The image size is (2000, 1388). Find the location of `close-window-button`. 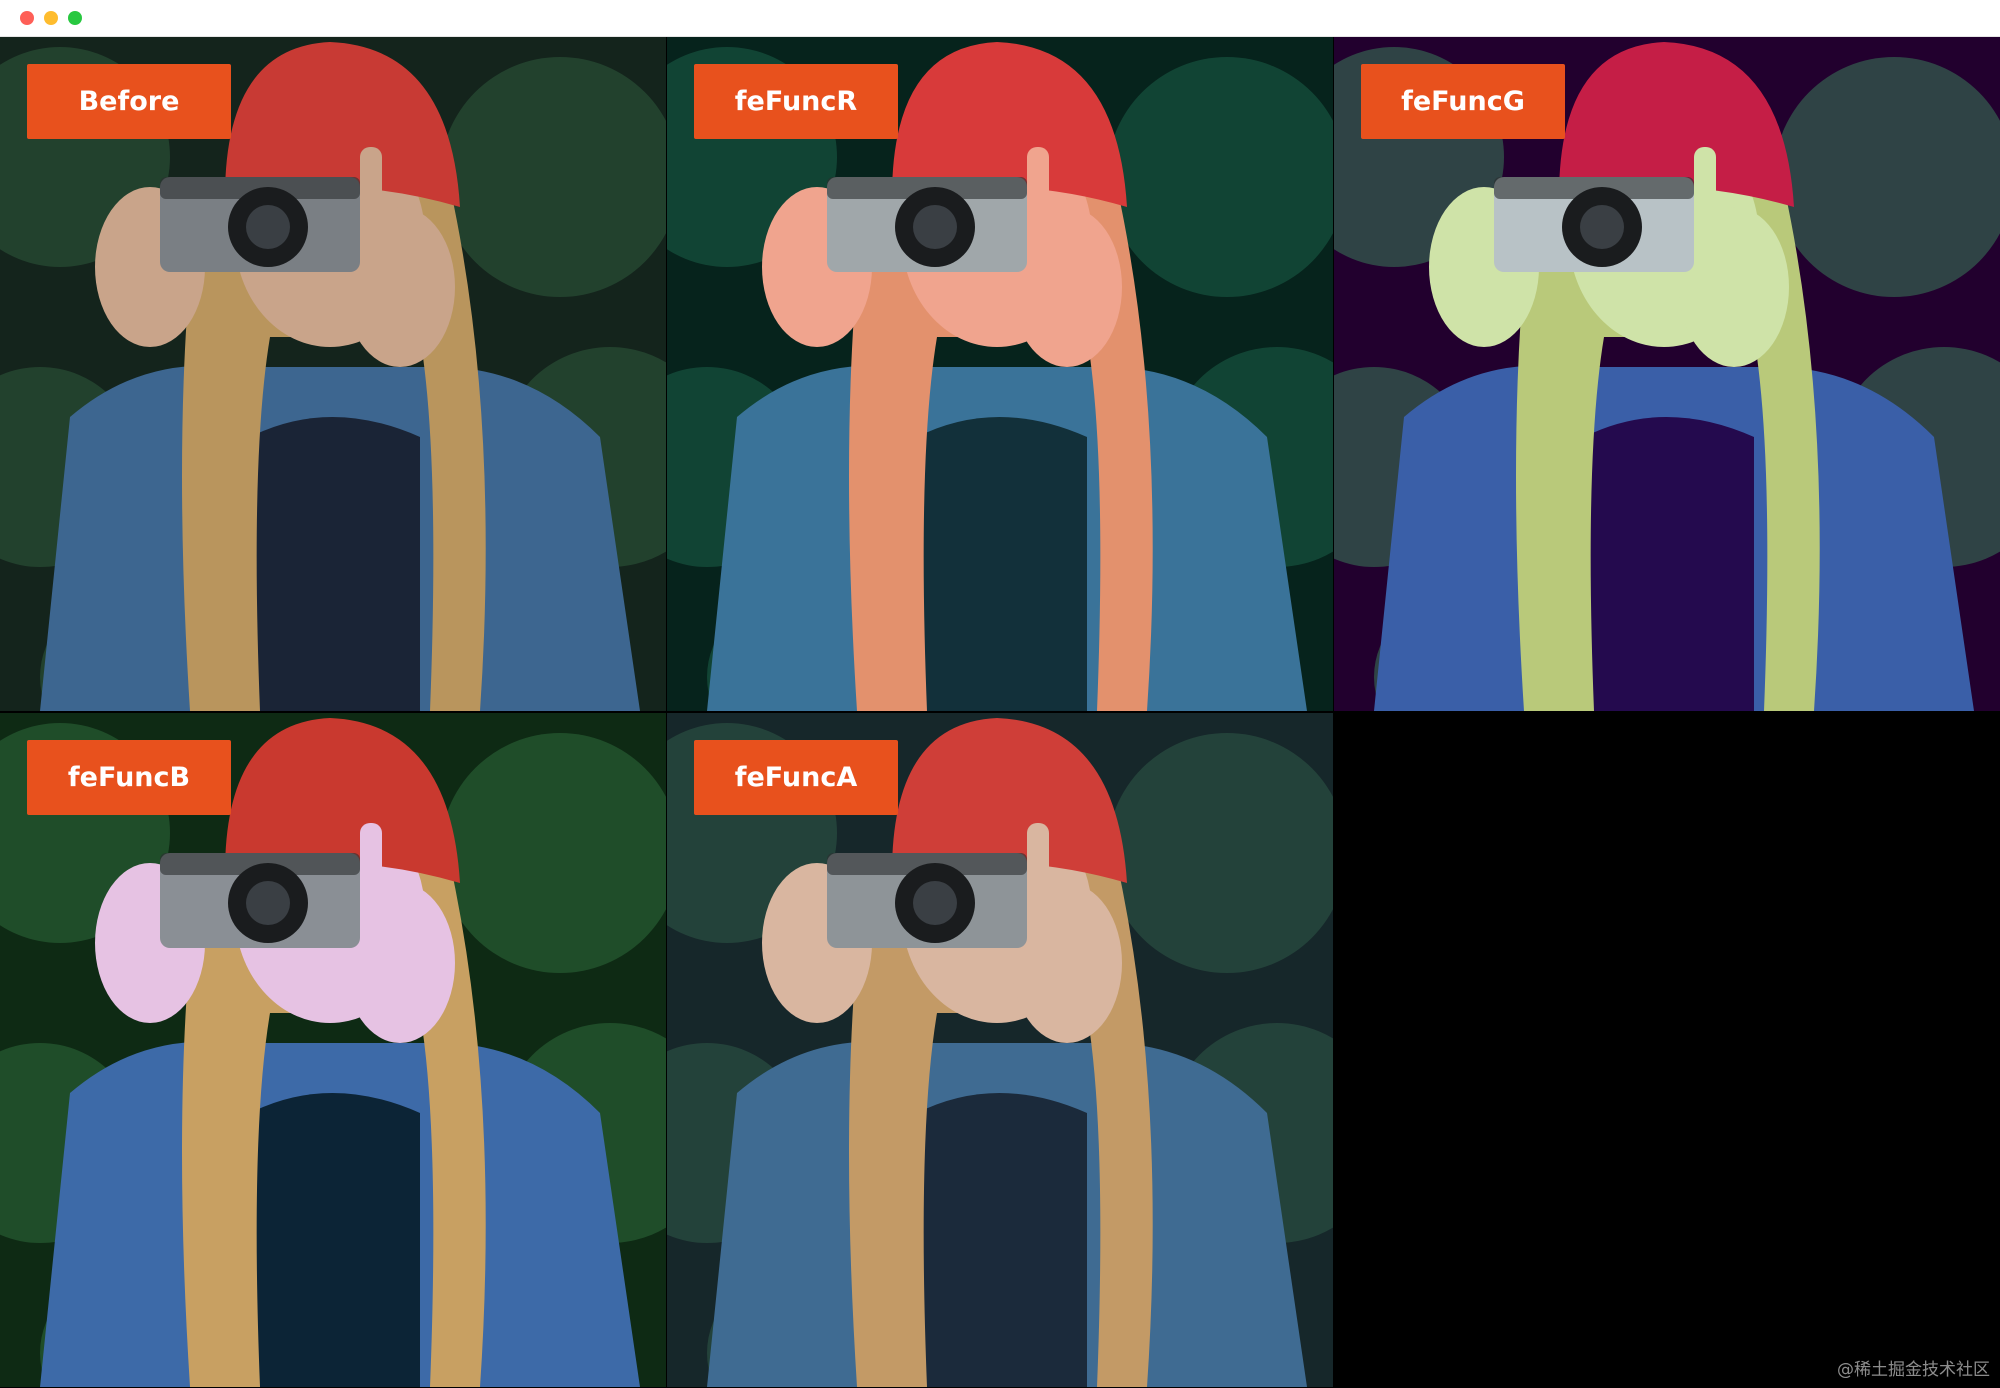

close-window-button is located at coordinates (27, 18).